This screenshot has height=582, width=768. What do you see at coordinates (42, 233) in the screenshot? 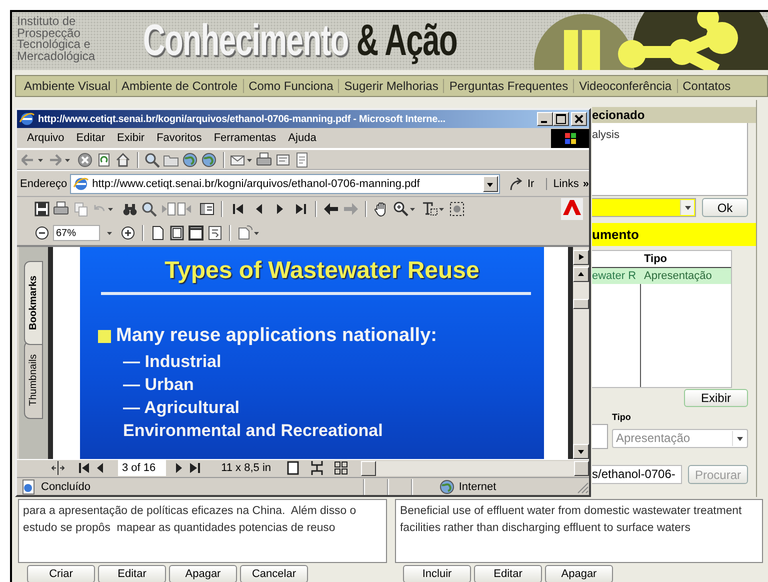
I see `zoom-out-icon` at bounding box center [42, 233].